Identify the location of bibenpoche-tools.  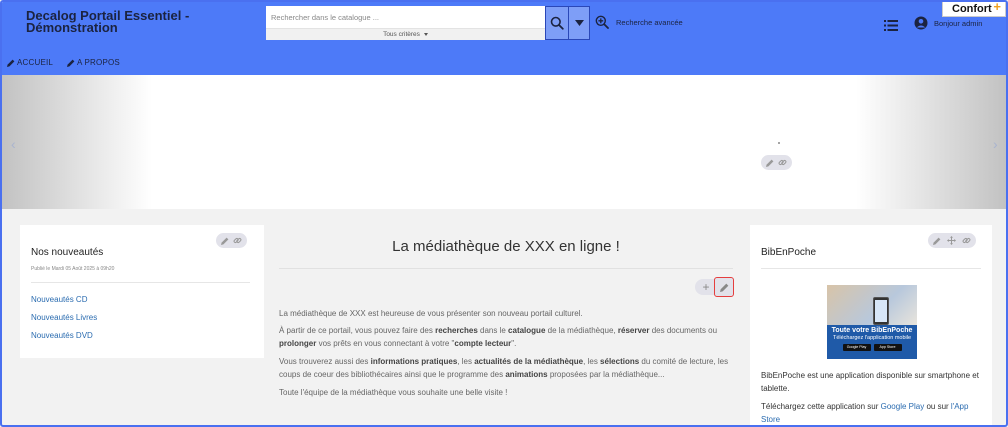
(952, 240).